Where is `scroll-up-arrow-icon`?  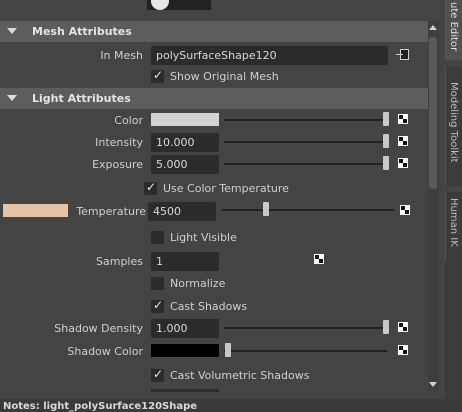
scroll-up-arrow-icon is located at coordinates (433, 27).